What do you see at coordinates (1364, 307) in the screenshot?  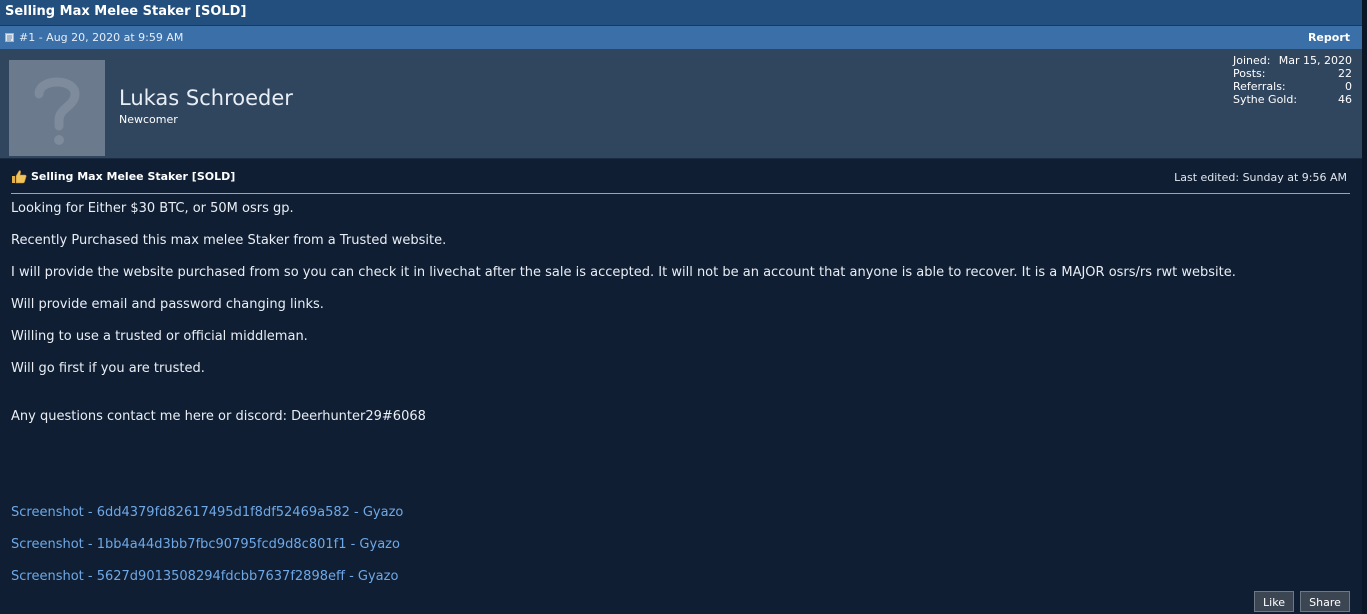 I see `scrollbar-gutter` at bounding box center [1364, 307].